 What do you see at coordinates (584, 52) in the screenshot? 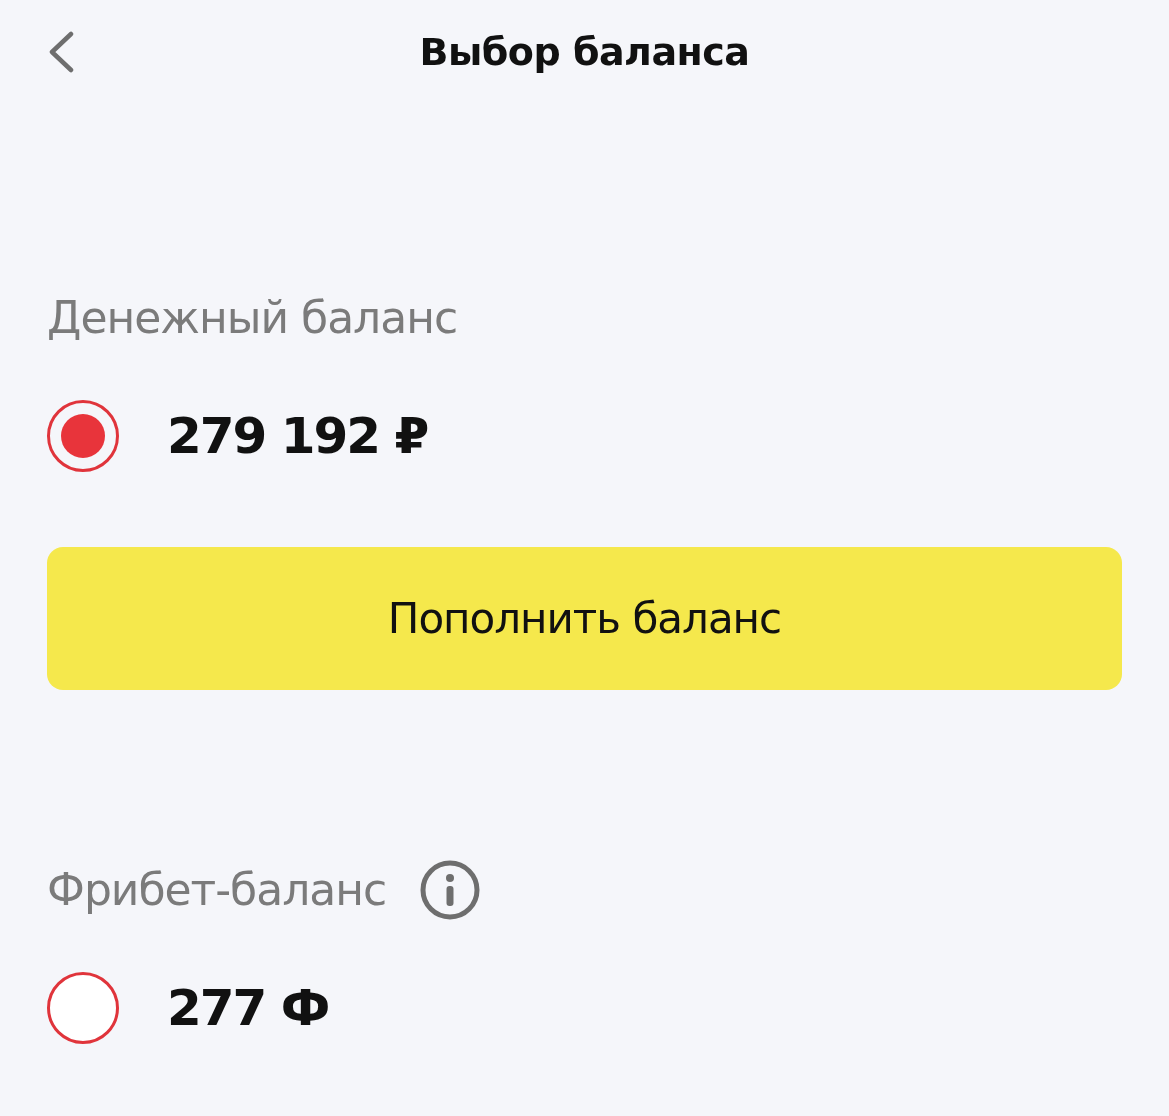
I see `page-title: Выбор баланса` at bounding box center [584, 52].